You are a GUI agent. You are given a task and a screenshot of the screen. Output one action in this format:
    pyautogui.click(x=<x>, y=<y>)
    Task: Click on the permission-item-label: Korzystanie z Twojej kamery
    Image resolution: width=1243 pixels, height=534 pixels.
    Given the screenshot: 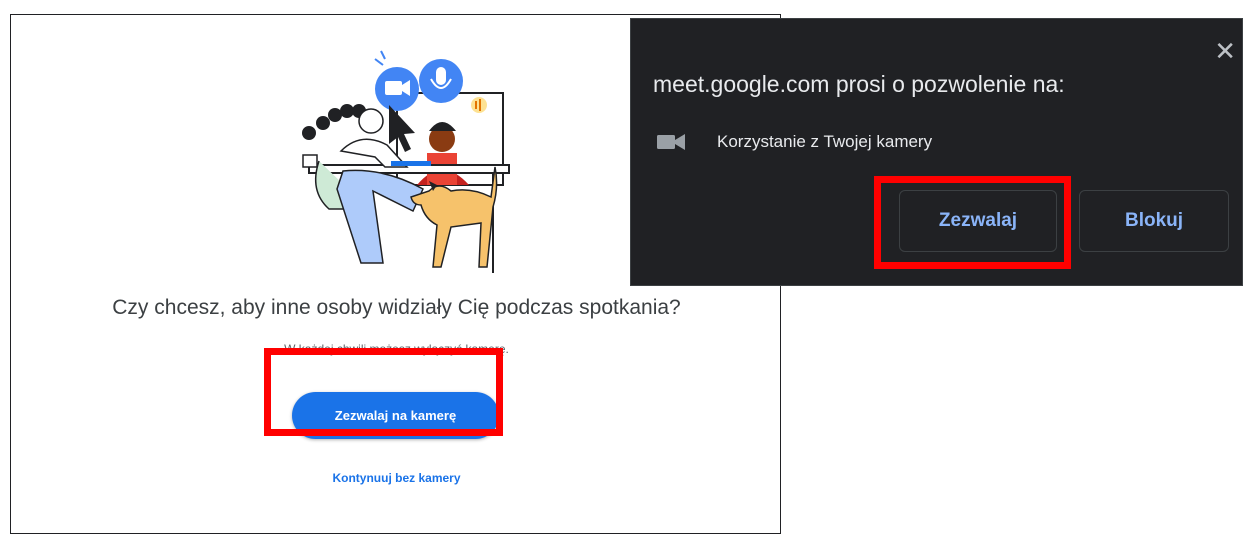 What is the action you would take?
    pyautogui.click(x=825, y=141)
    